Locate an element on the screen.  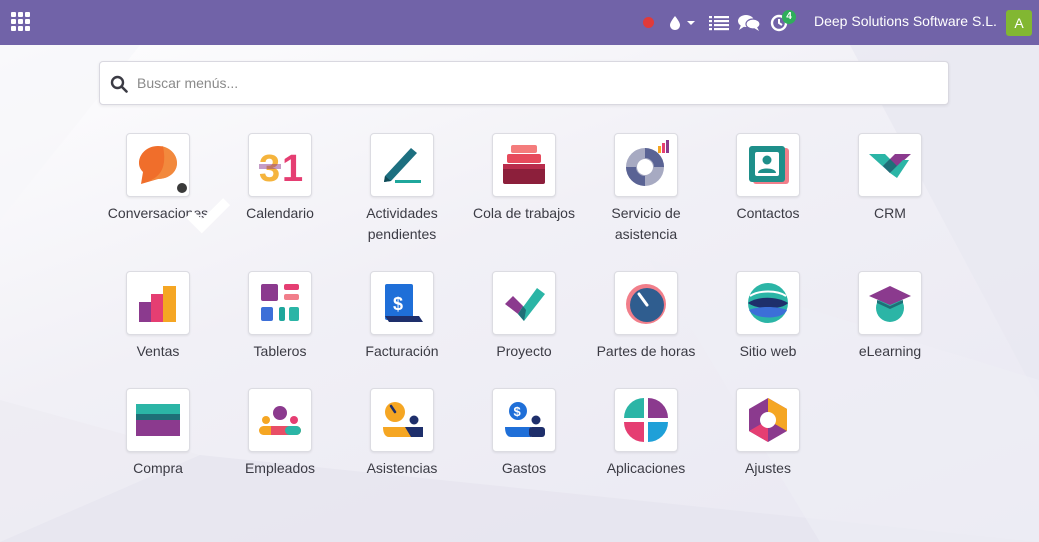
gear-hexagon-icon is located at coordinates (768, 420).